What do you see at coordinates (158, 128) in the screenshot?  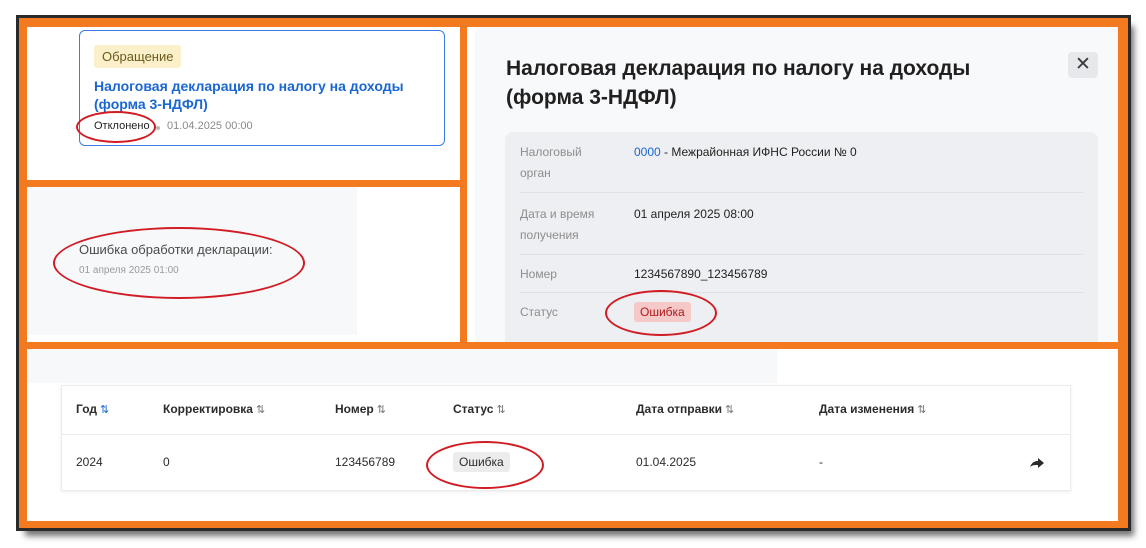 I see `separator-dot` at bounding box center [158, 128].